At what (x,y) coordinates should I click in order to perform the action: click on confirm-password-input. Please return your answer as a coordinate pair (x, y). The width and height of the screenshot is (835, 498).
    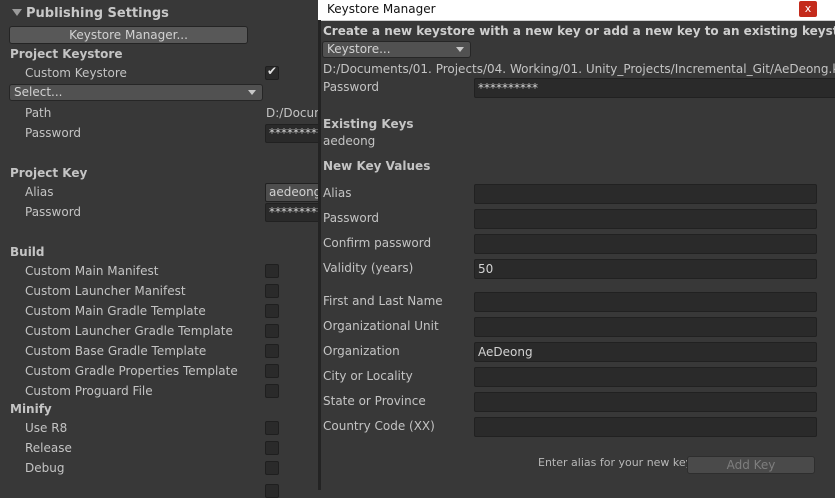
    Looking at the image, I should click on (645, 244).